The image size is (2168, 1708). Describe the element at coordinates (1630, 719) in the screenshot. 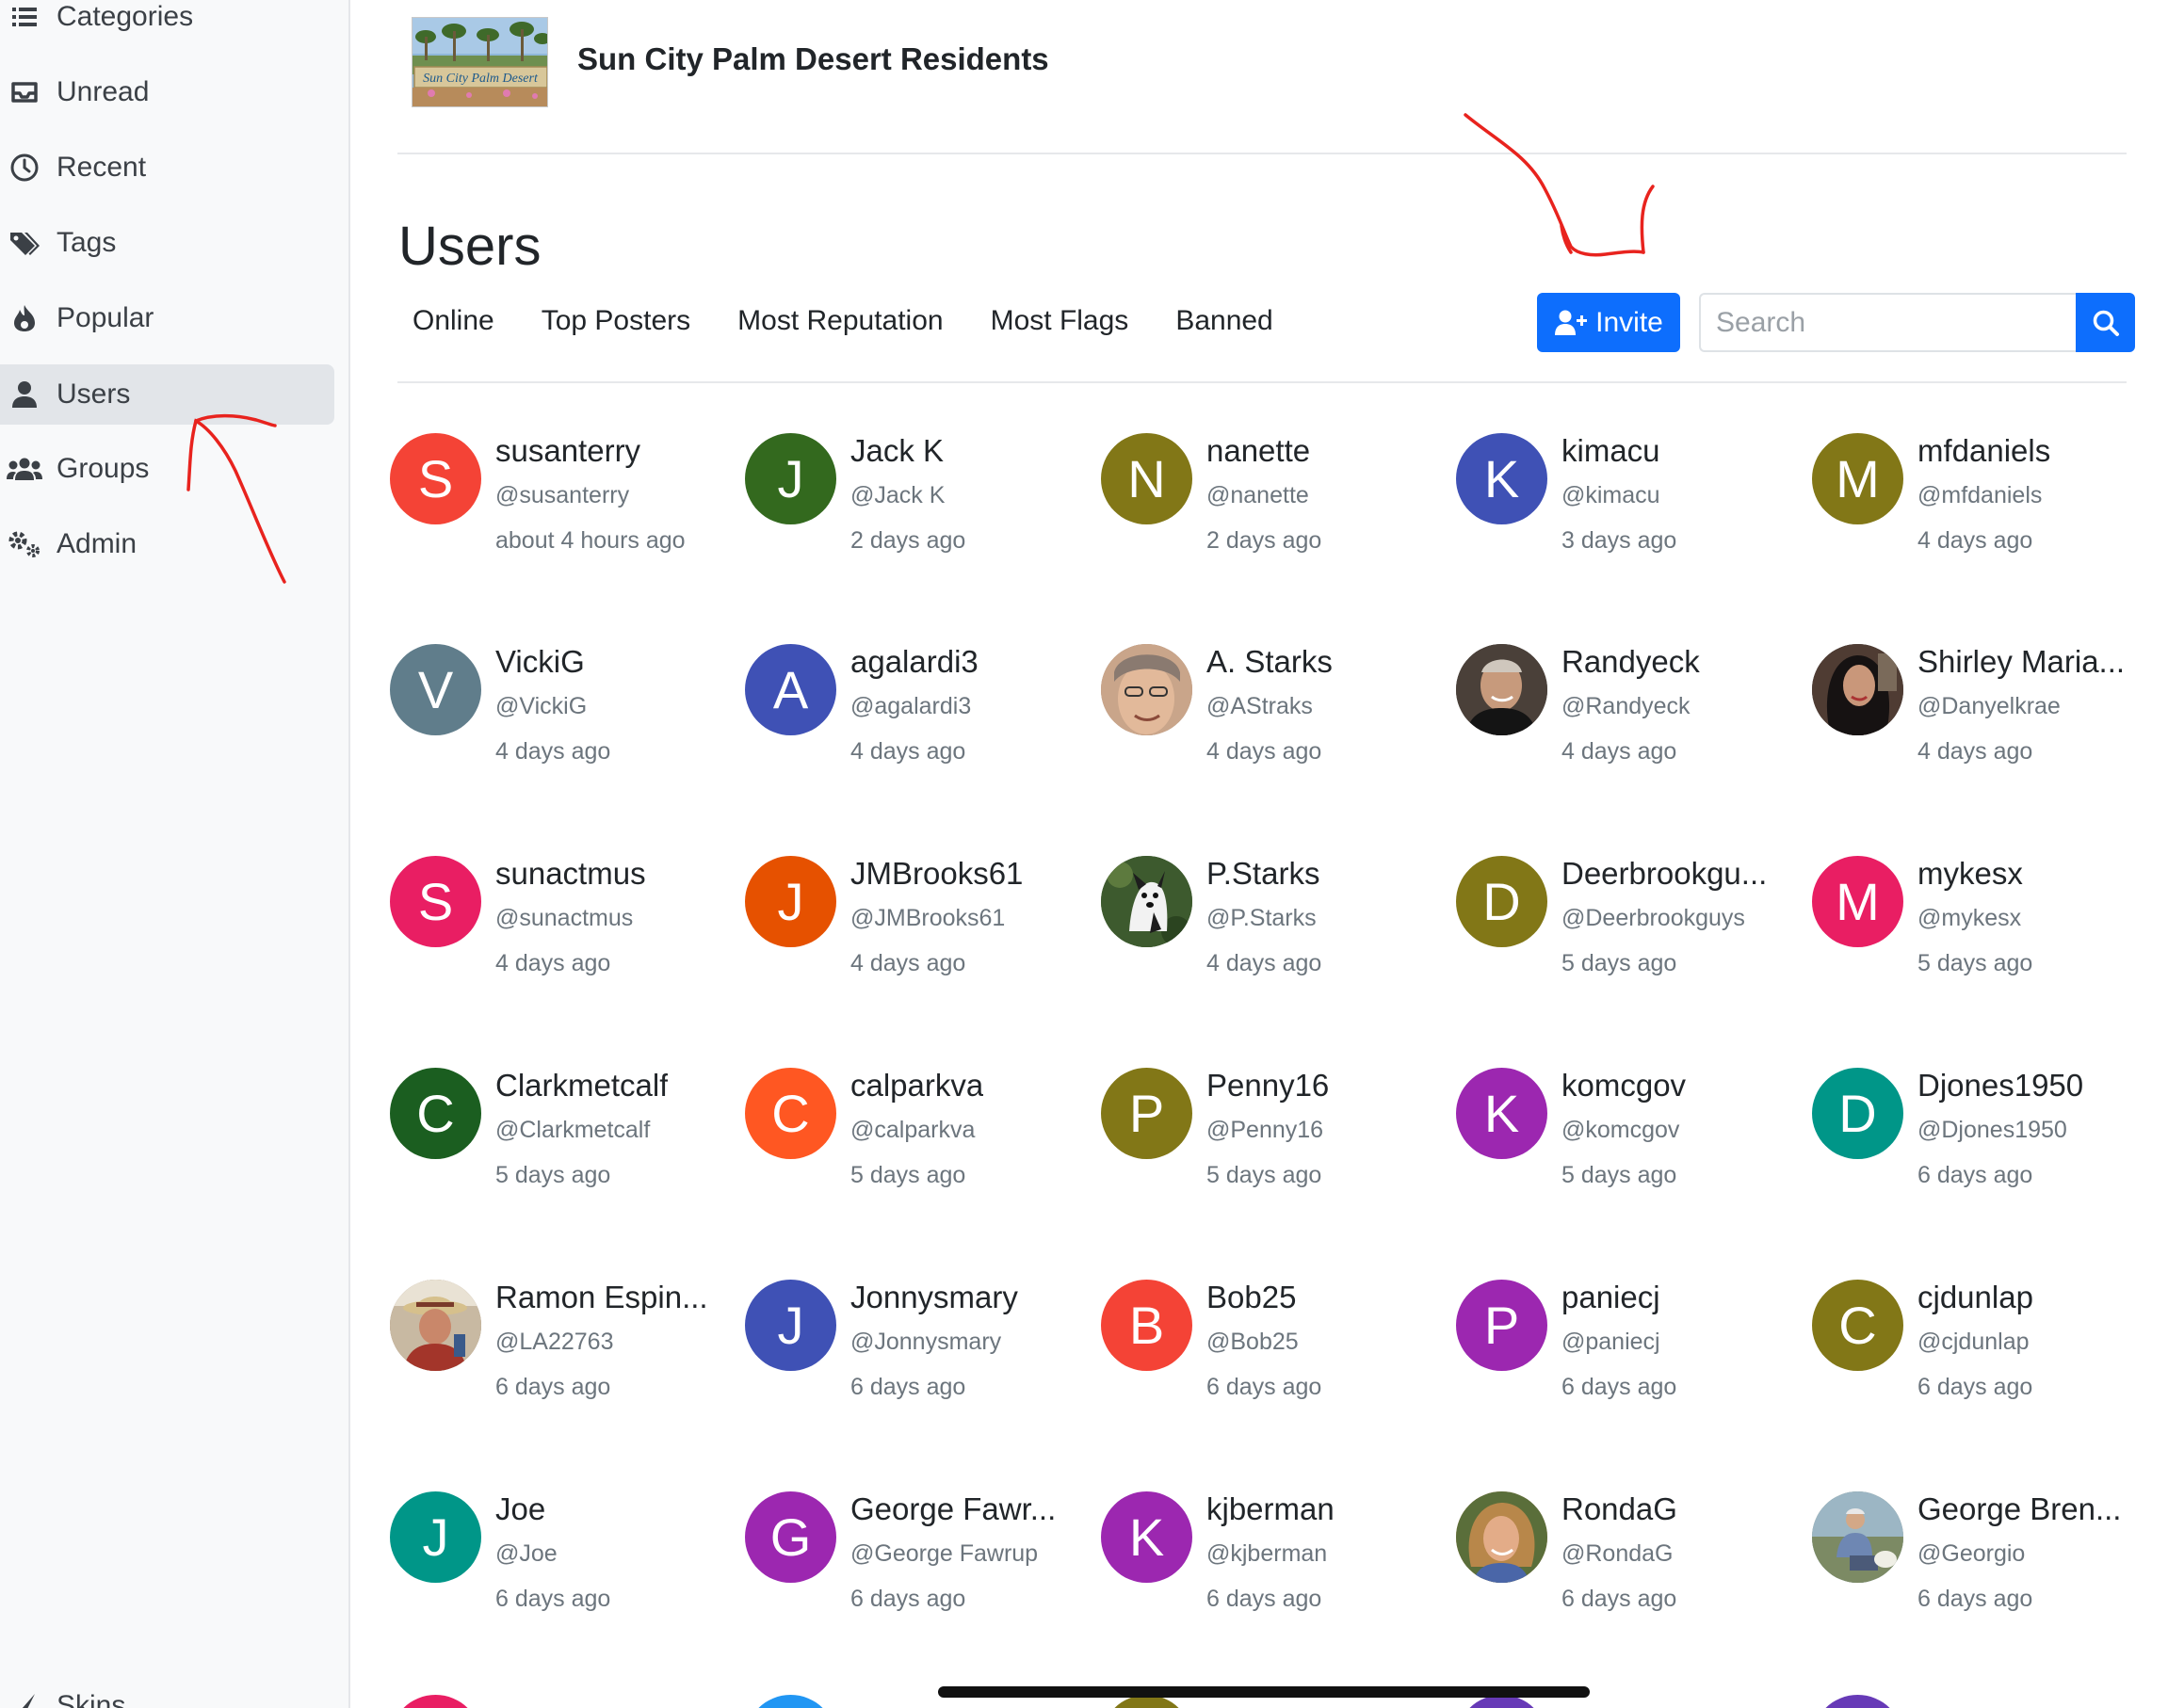

I see `user-card: Randyeck @Randyeck 4 days ago` at that location.